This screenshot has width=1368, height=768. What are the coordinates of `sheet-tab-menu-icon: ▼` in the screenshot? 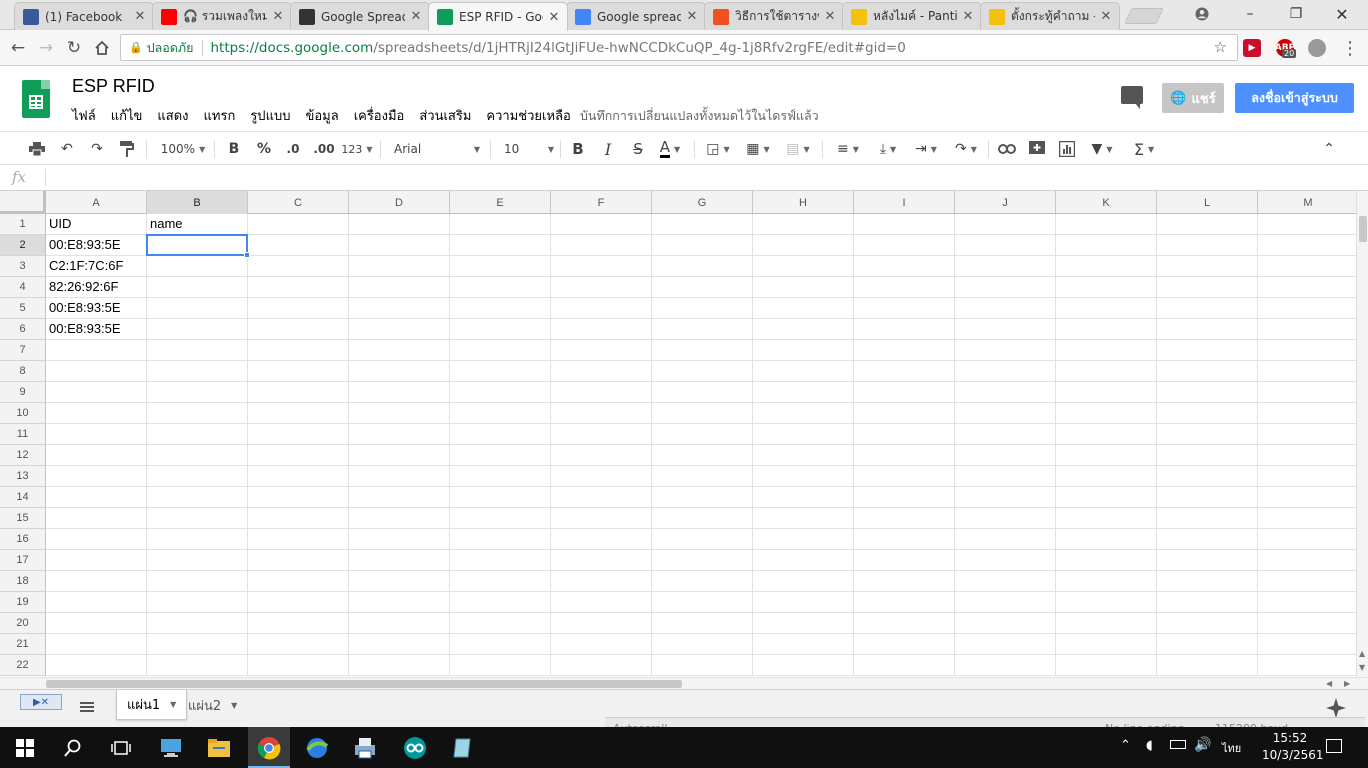 It's located at (234, 705).